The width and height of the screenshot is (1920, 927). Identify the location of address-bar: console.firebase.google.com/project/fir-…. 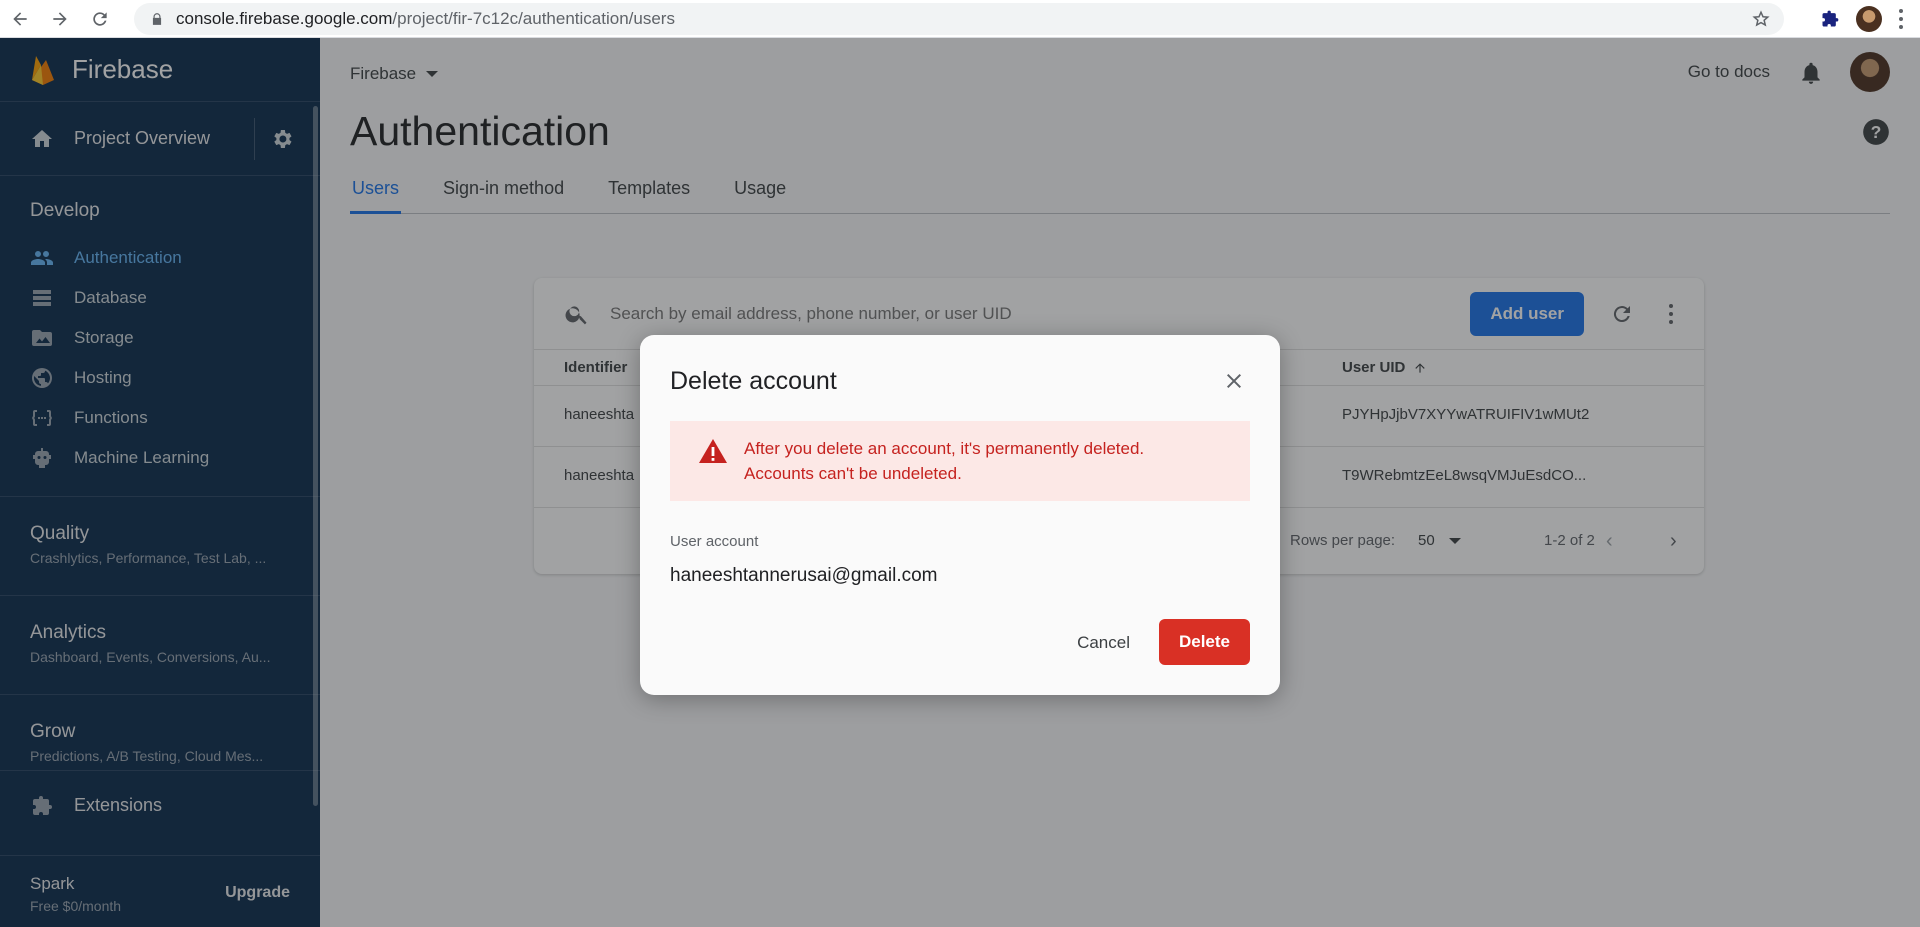
(959, 19).